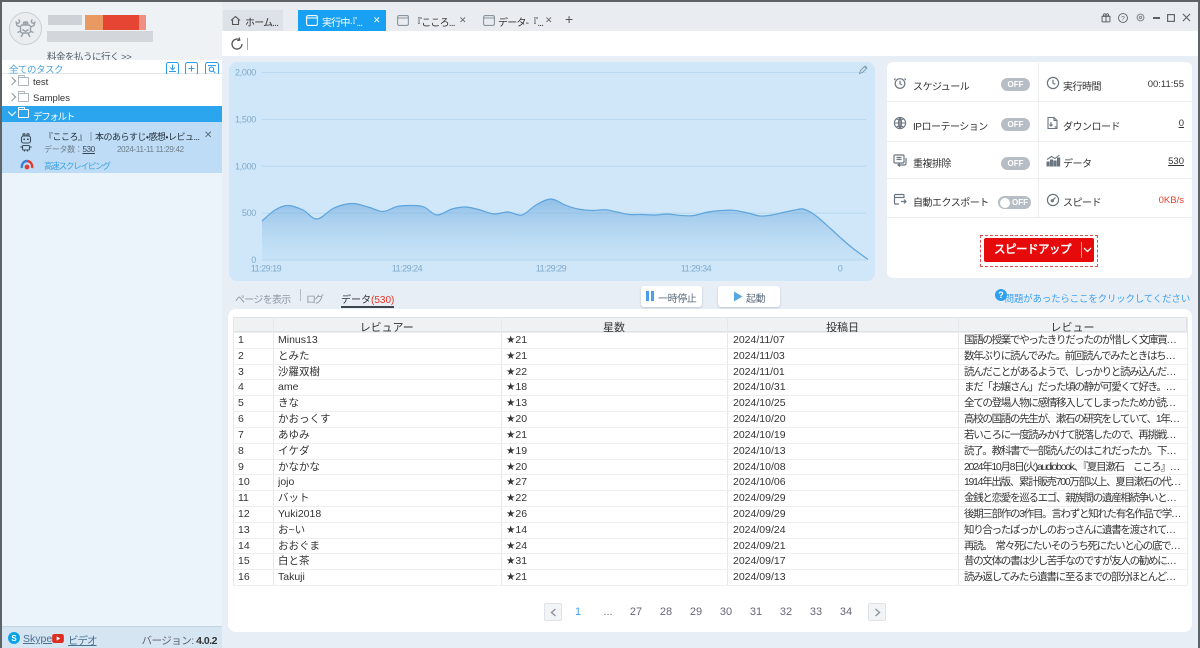 The image size is (1200, 648). I want to click on svg-text: 1,000, so click(245, 166).